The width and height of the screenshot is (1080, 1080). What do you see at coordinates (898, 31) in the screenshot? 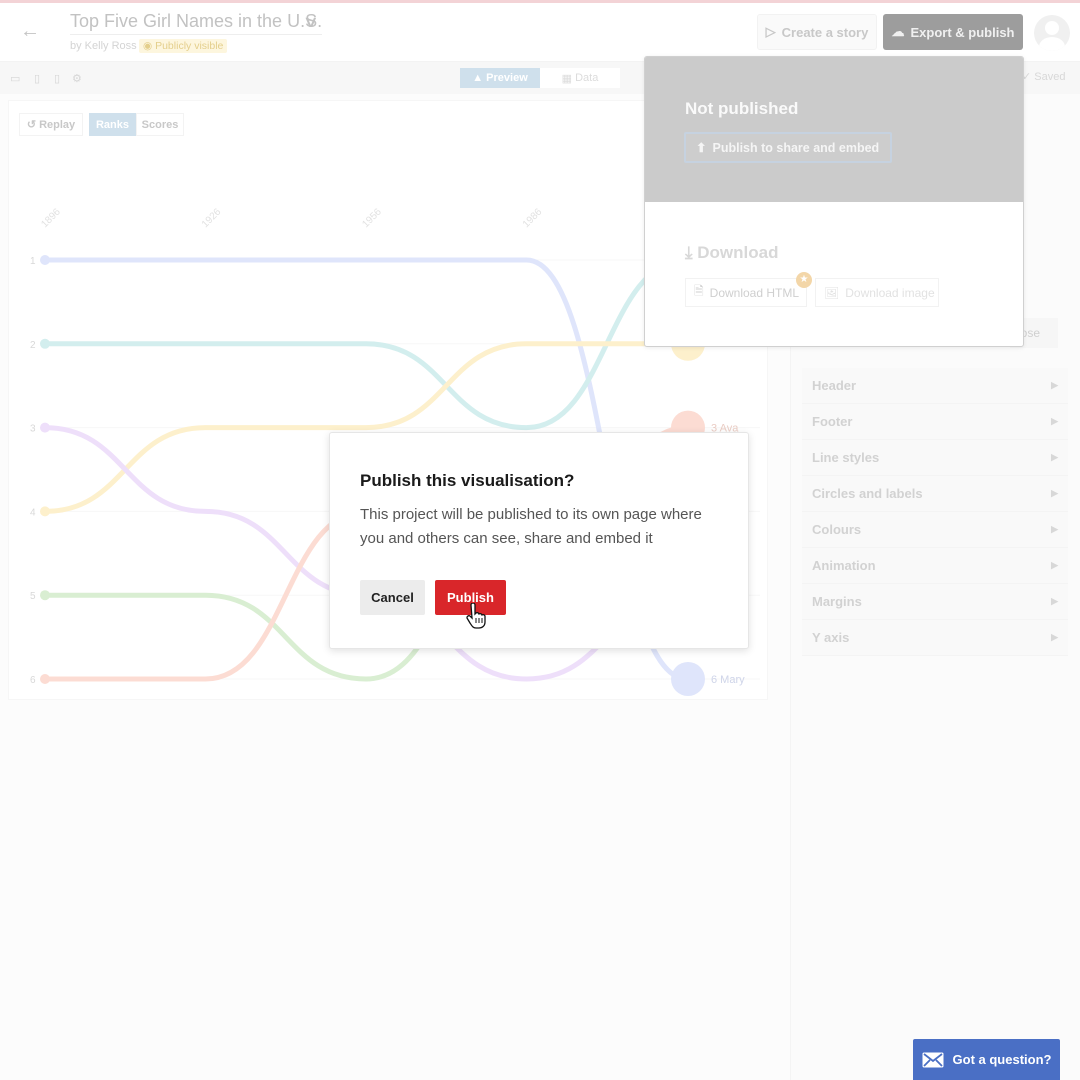
I see `cloud-upload-icon: ☁` at bounding box center [898, 31].